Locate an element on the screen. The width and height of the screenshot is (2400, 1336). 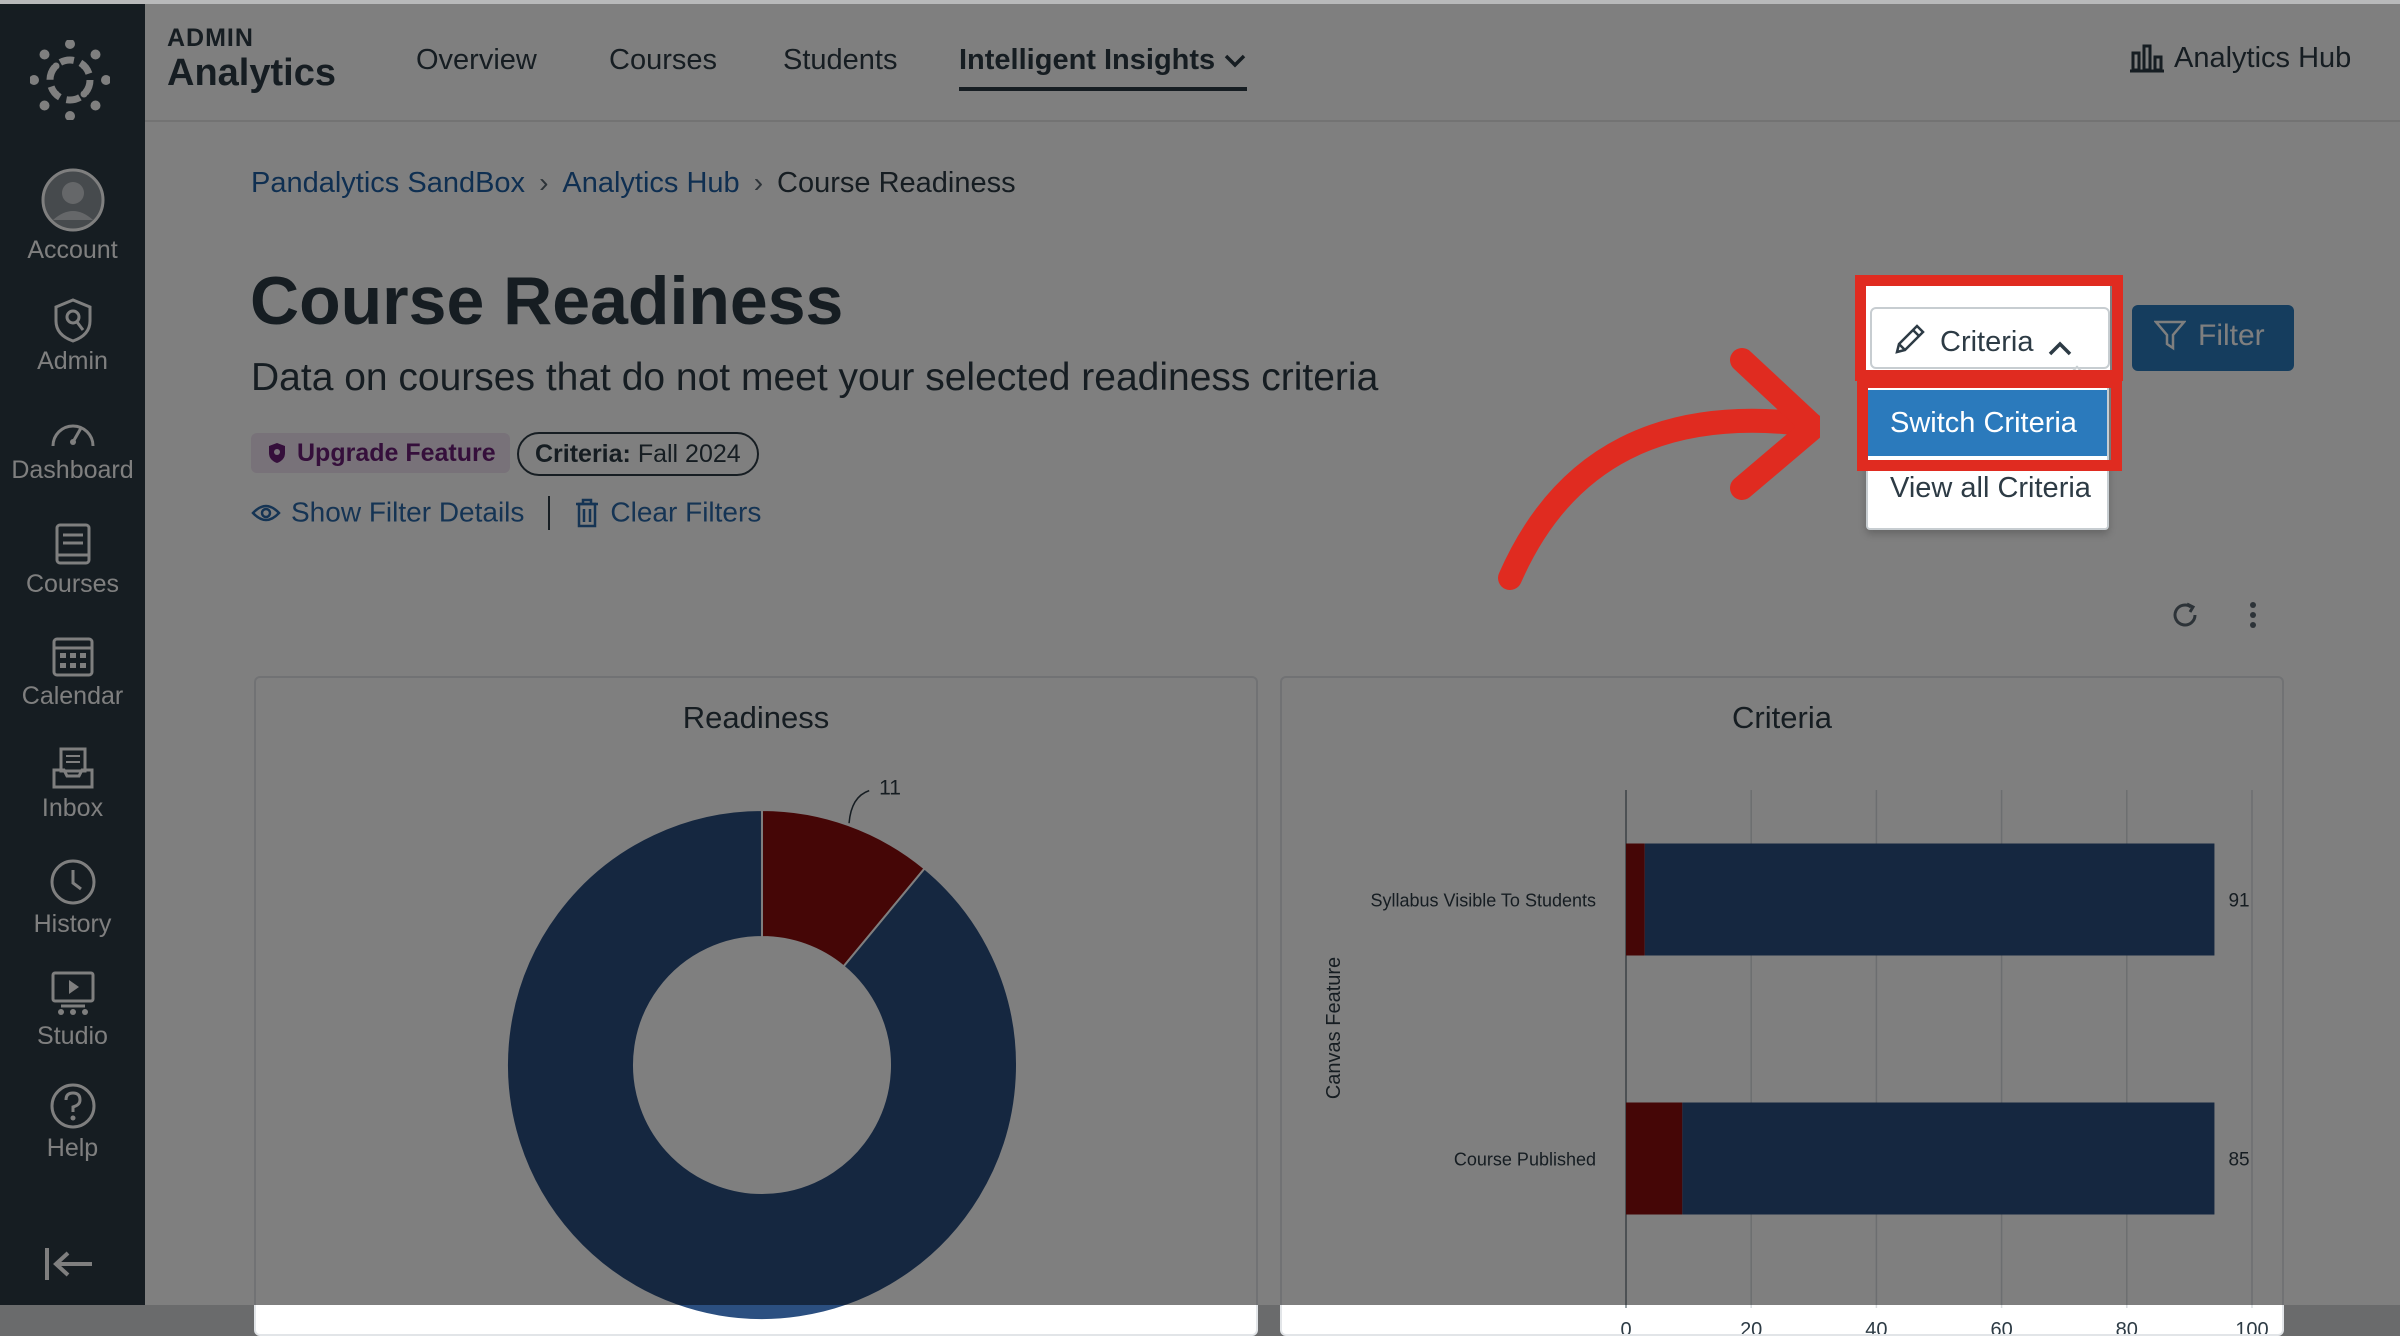
history-clock-icon is located at coordinates (72, 882).